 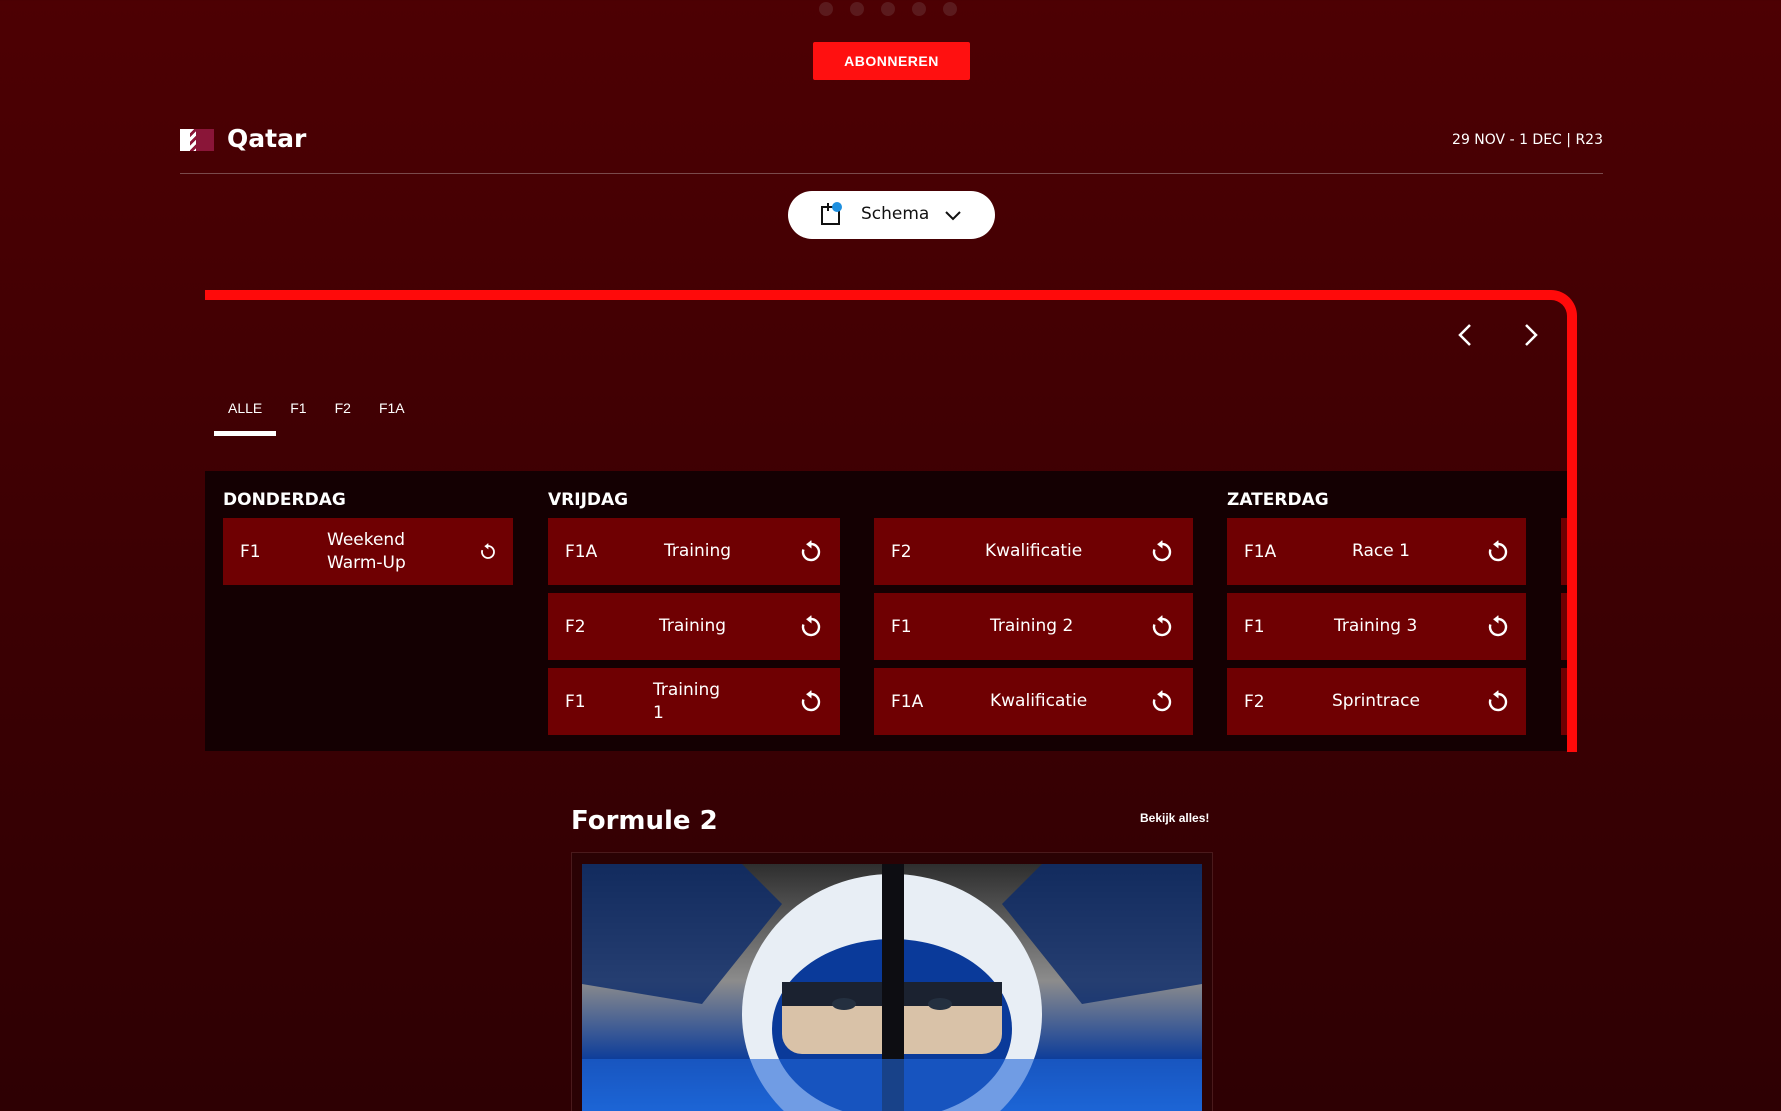 I want to click on news-card, so click(x=892, y=981).